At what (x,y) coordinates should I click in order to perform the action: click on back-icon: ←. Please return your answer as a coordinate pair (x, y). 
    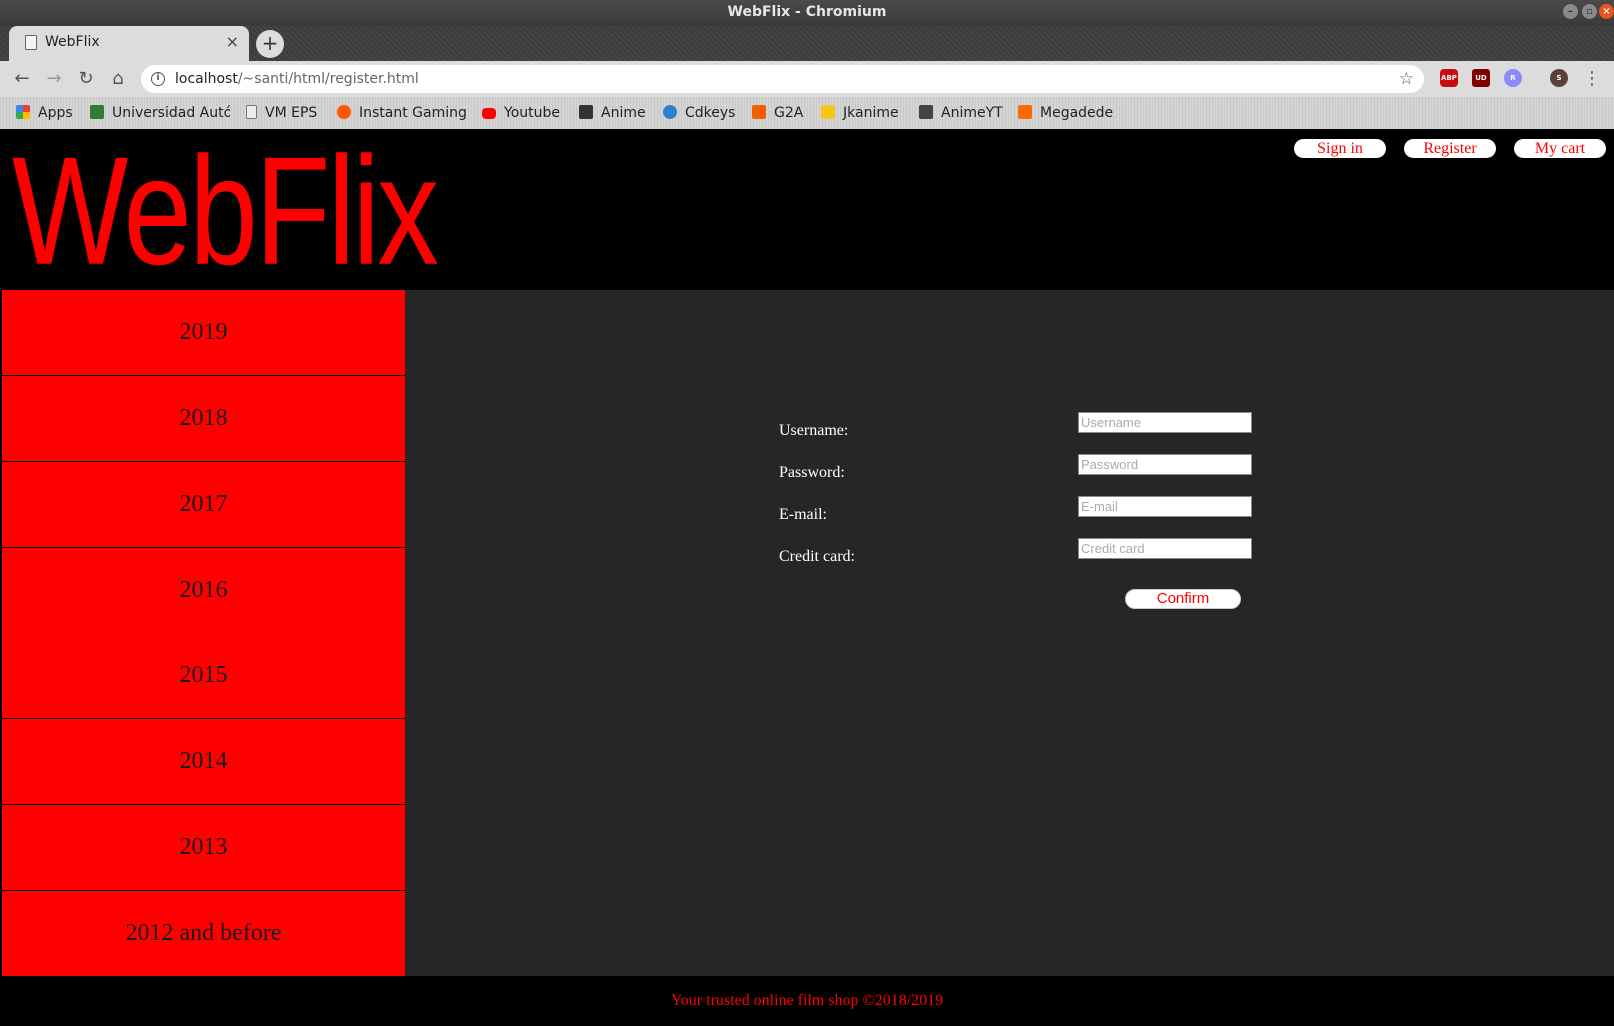
    Looking at the image, I should click on (22, 79).